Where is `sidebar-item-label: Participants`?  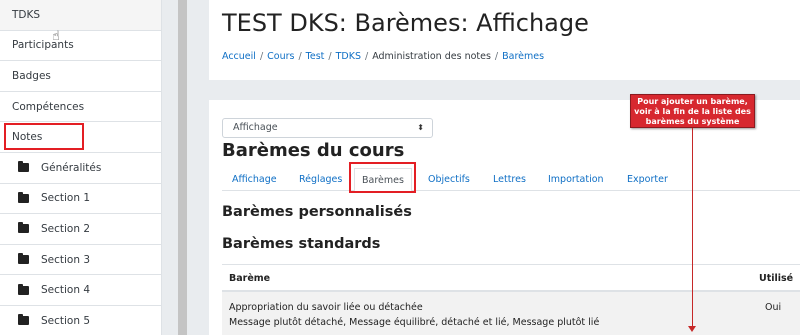 sidebar-item-label: Participants is located at coordinates (43, 45).